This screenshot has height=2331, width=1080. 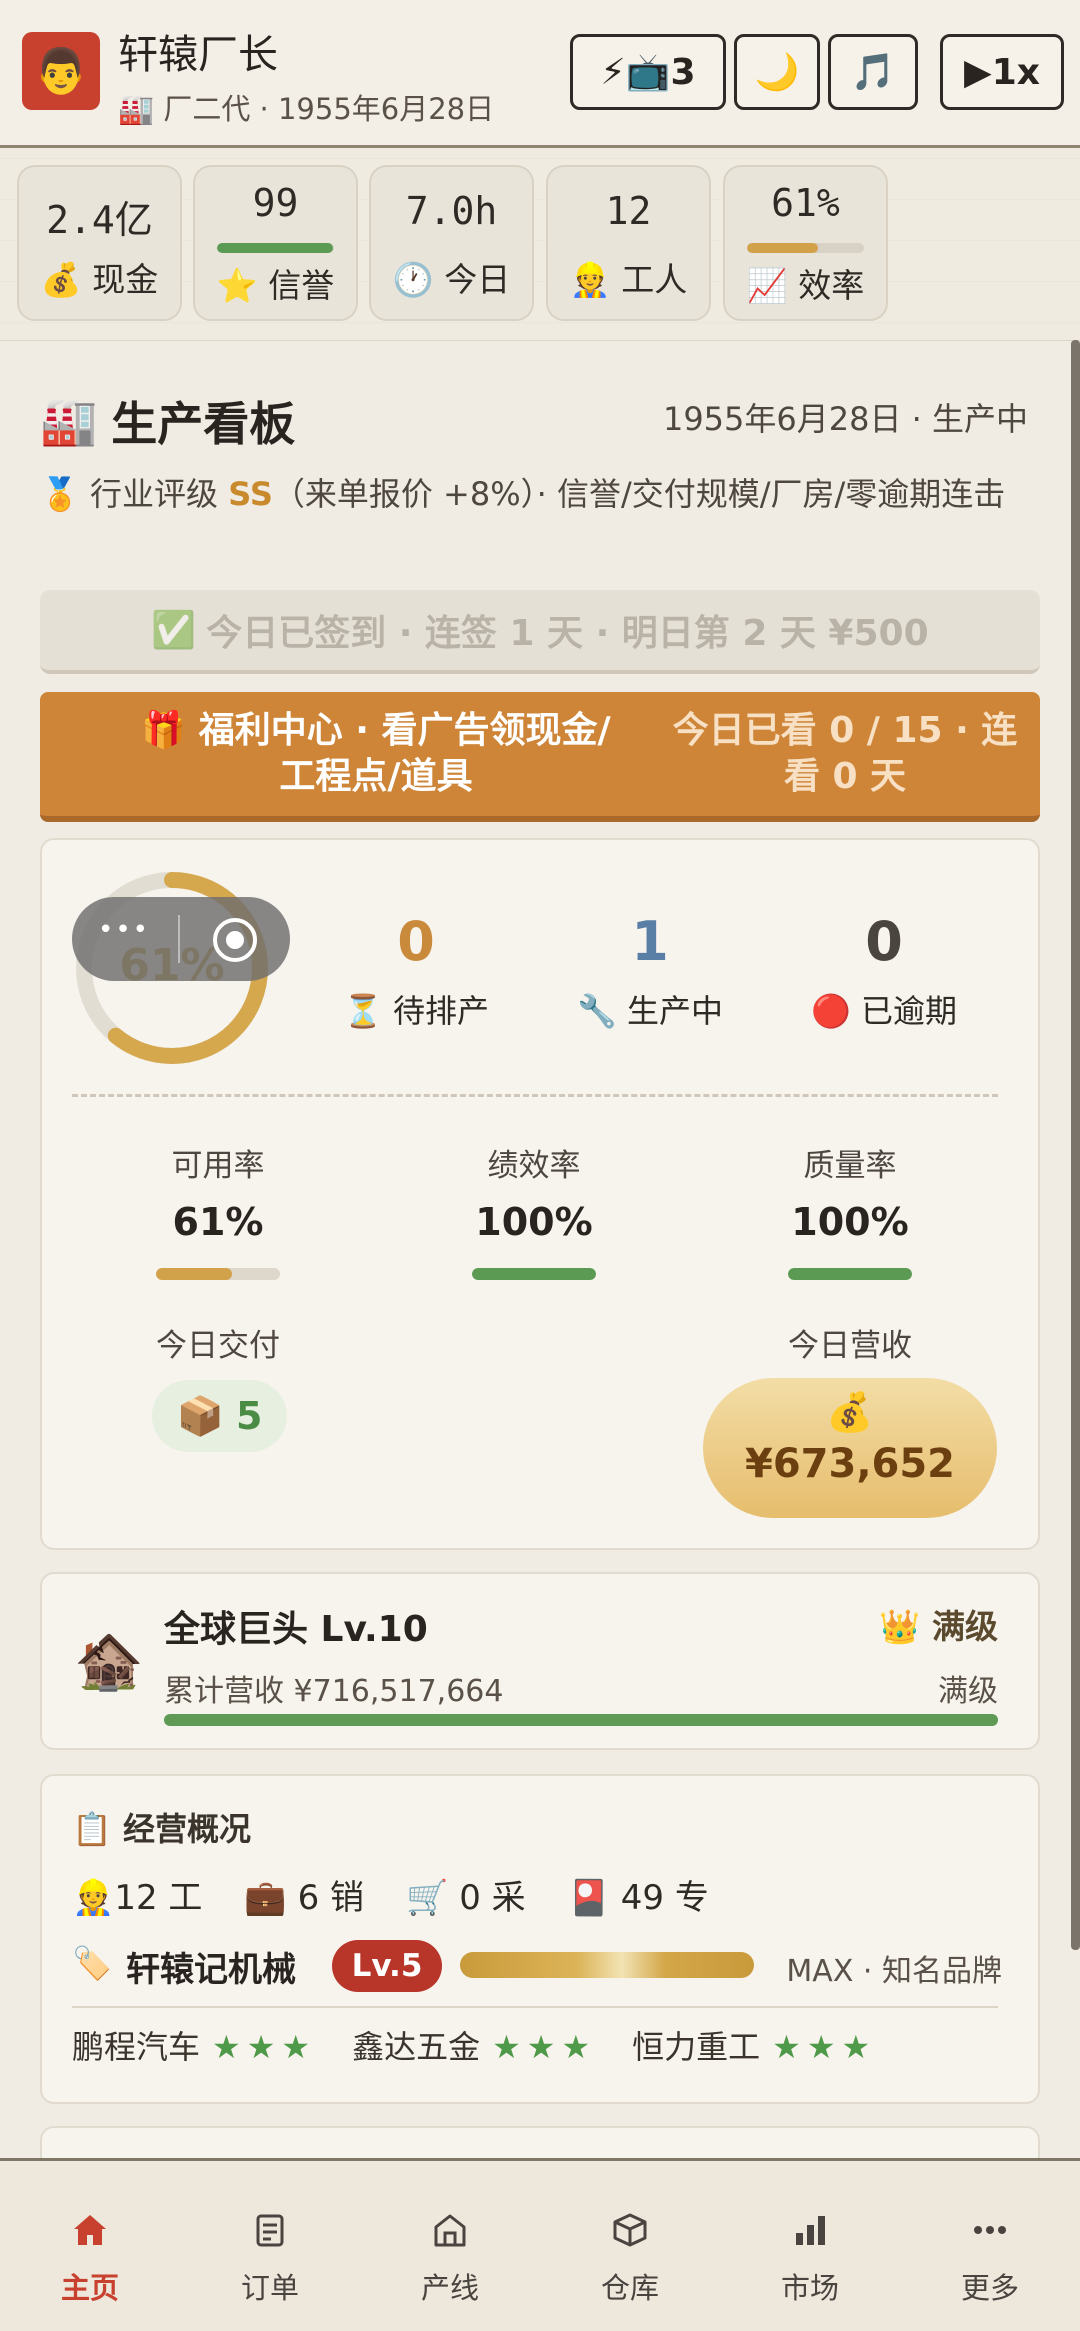 I want to click on stat-workers-value: 12, so click(x=628, y=211).